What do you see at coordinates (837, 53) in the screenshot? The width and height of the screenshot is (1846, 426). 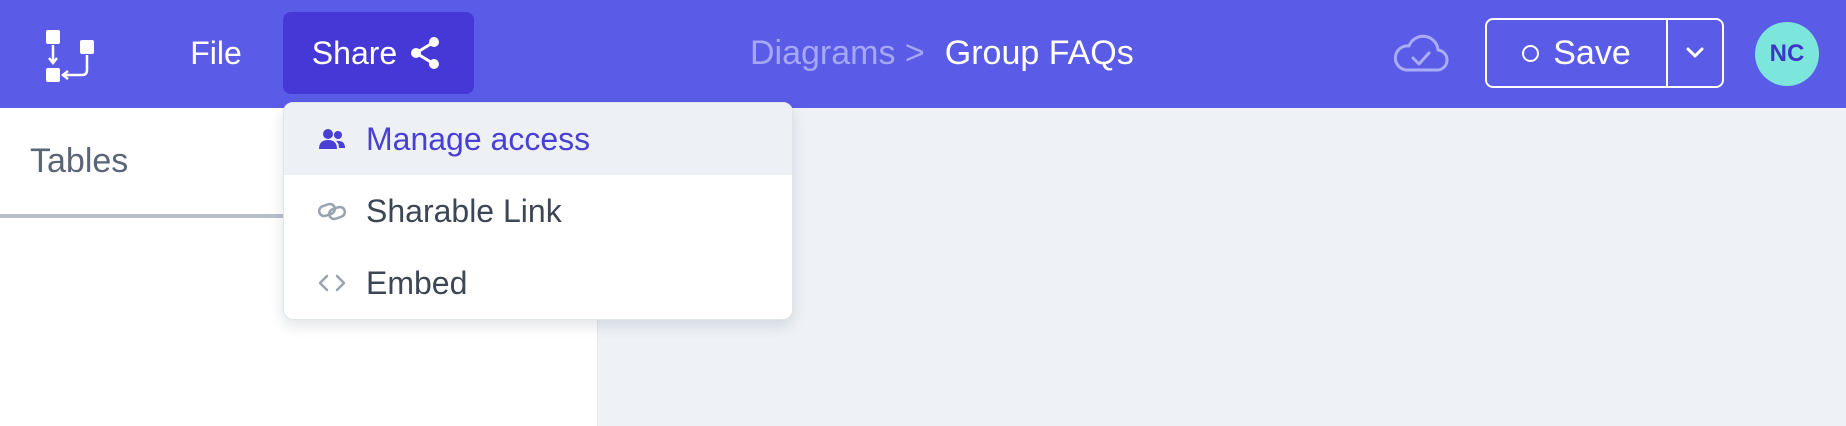 I see `breadcrumb-diagrams-link: Diagrams >` at bounding box center [837, 53].